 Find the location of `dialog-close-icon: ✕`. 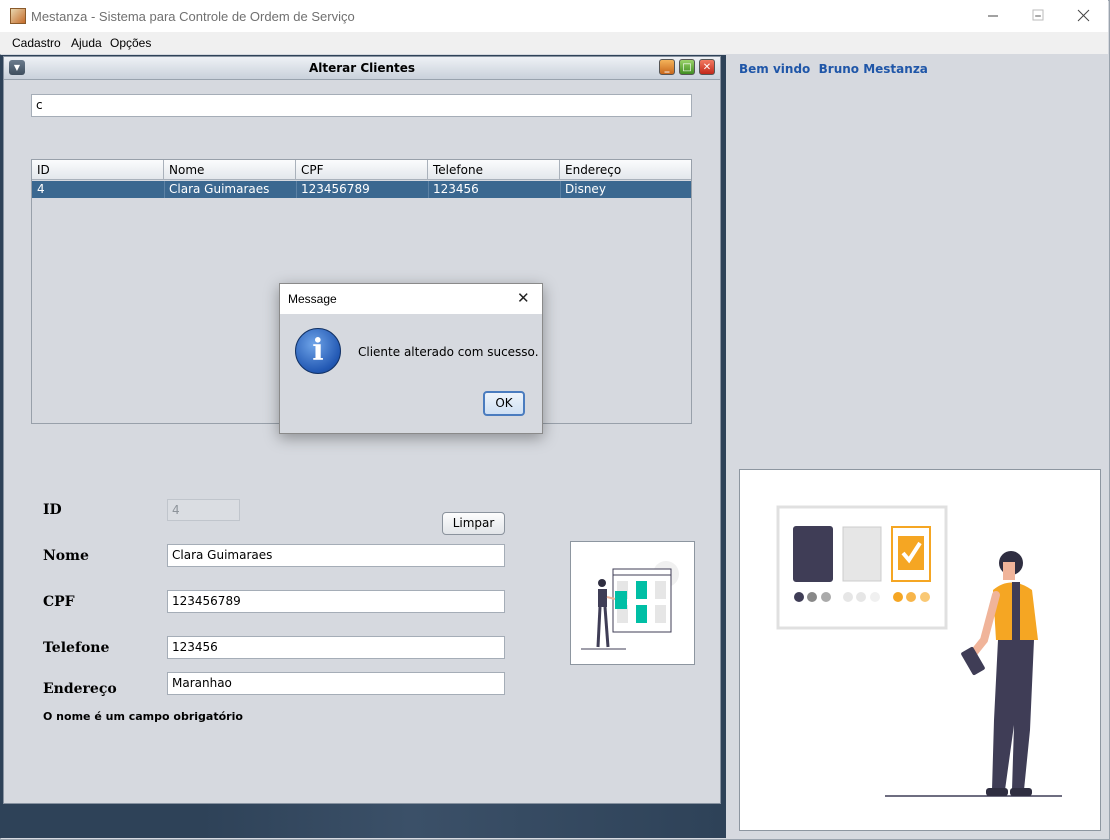

dialog-close-icon: ✕ is located at coordinates (523, 298).